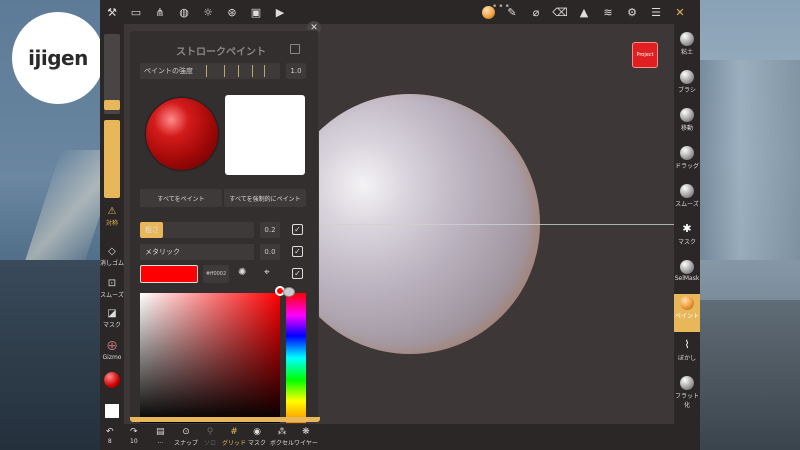  What do you see at coordinates (270, 252) in the screenshot?
I see `metallic-value: 0.0` at bounding box center [270, 252].